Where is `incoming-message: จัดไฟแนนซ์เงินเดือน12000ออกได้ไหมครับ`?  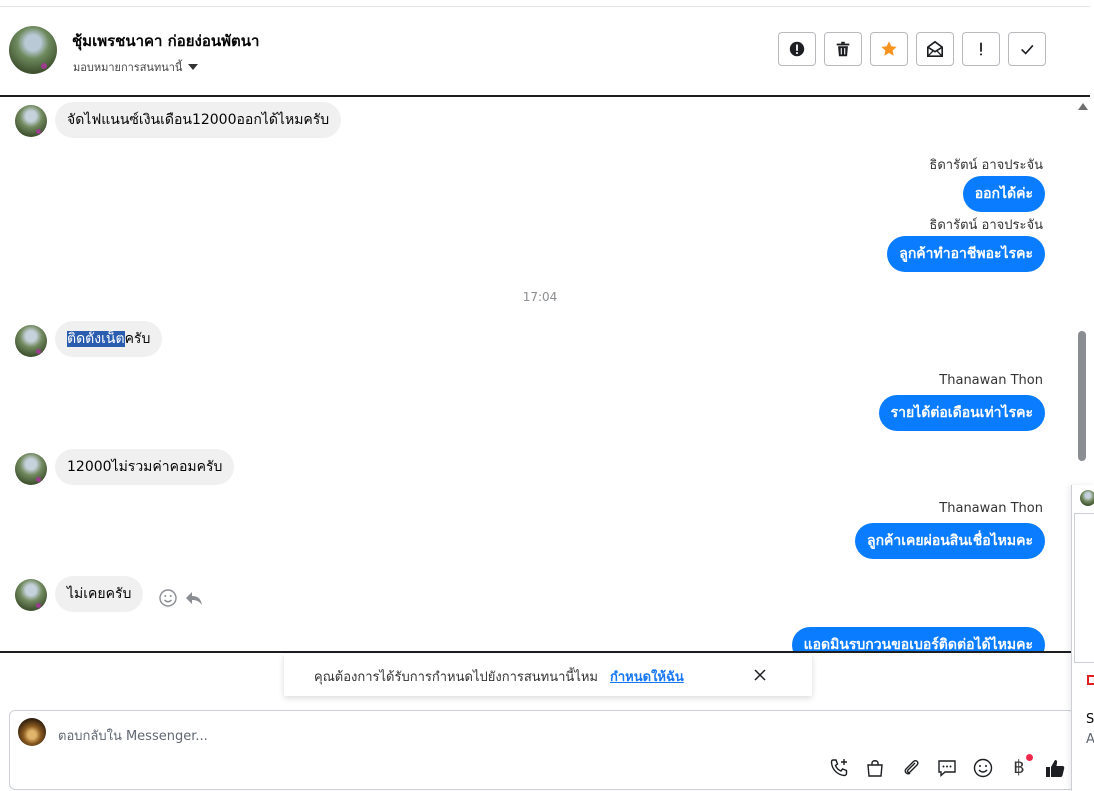
incoming-message: จัดไฟแนนซ์เงินเดือน12000ออกได้ไหมครับ is located at coordinates (198, 120).